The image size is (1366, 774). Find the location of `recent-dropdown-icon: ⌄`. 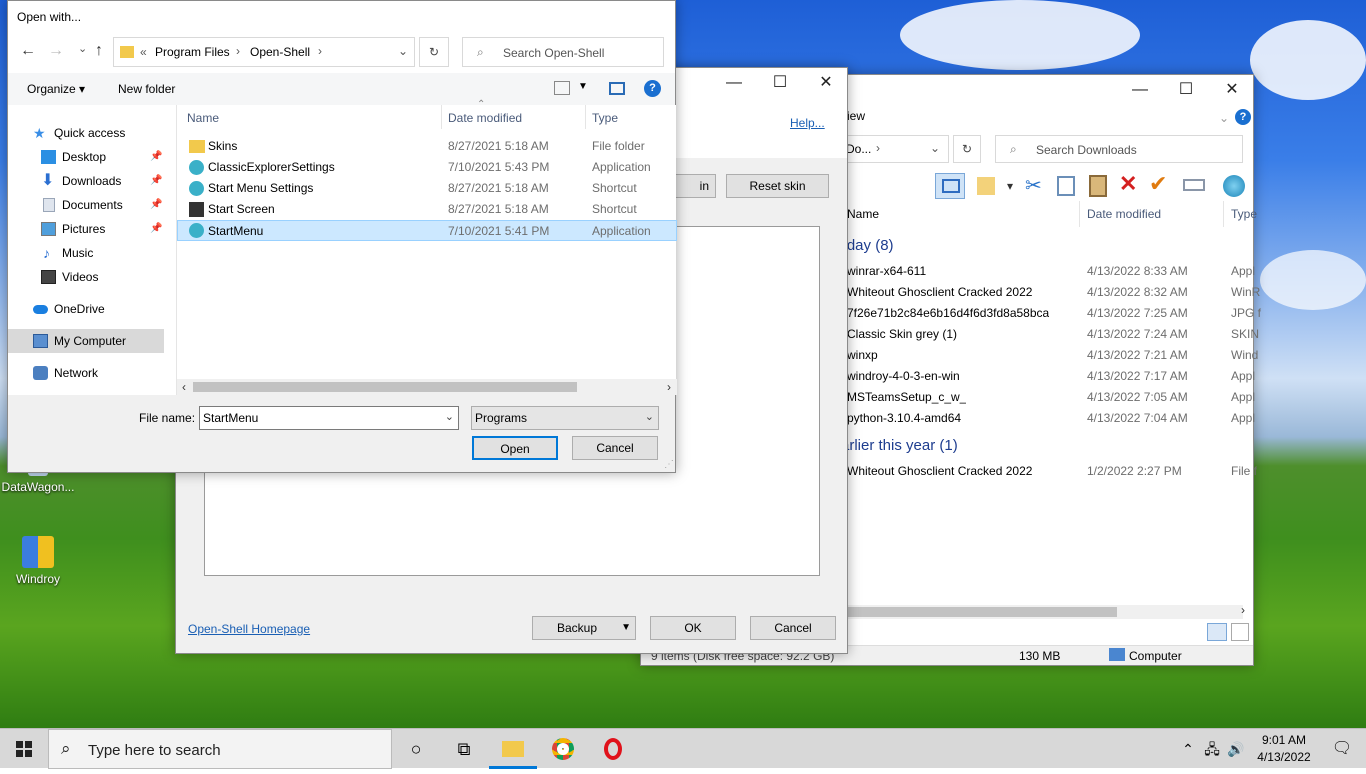

recent-dropdown-icon: ⌄ is located at coordinates (82, 48).